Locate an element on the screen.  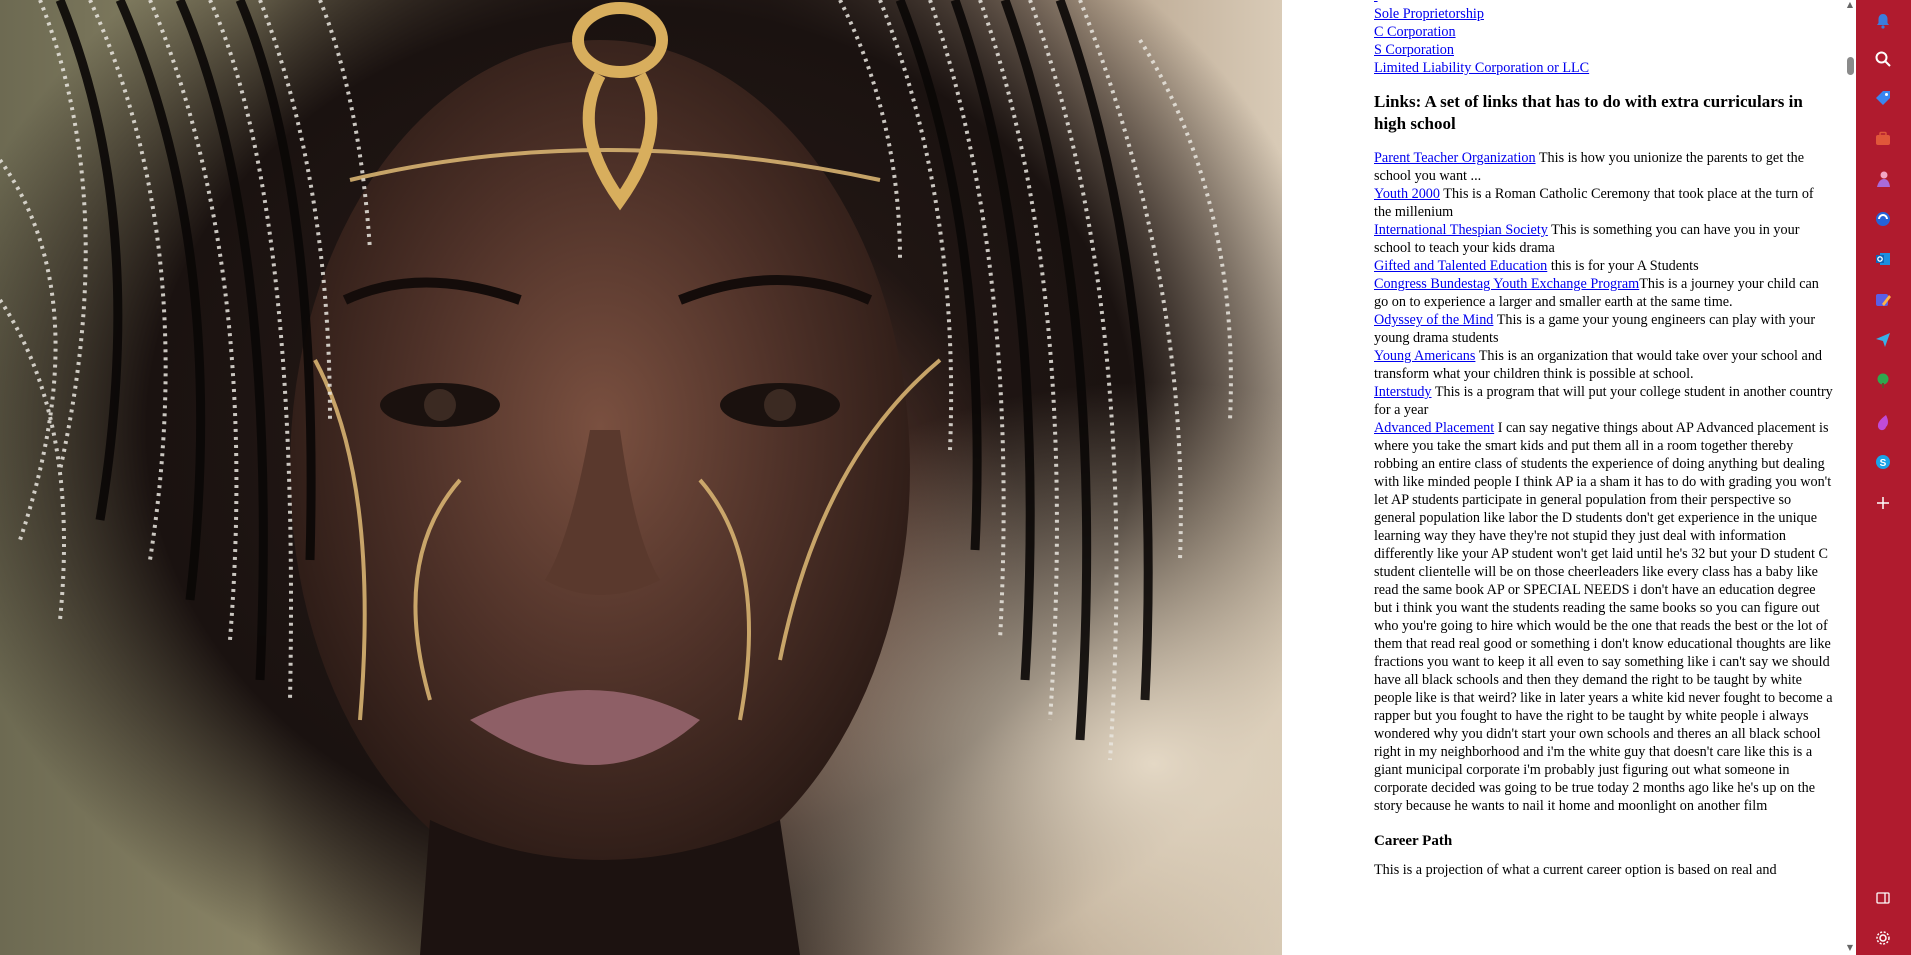
entry-description: this is for your A Students is located at coordinates (1623, 266).